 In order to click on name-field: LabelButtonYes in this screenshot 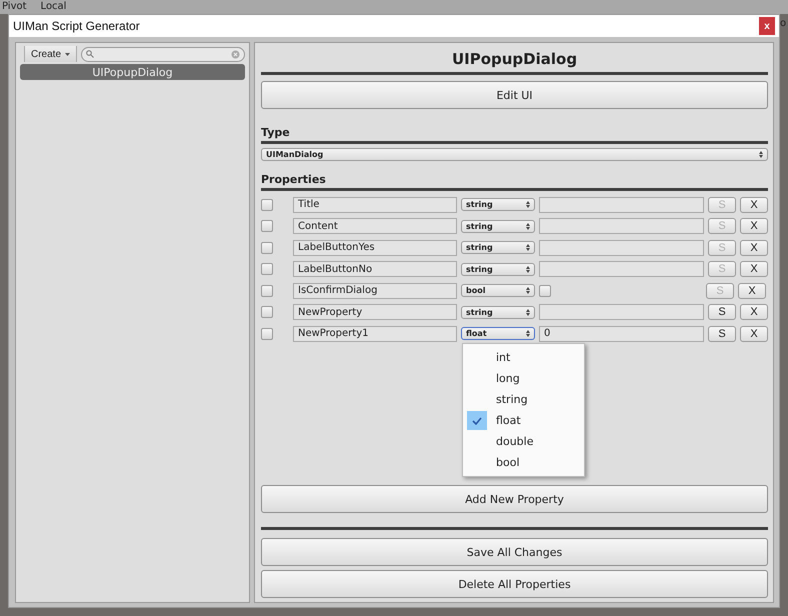, I will do `click(375, 248)`.